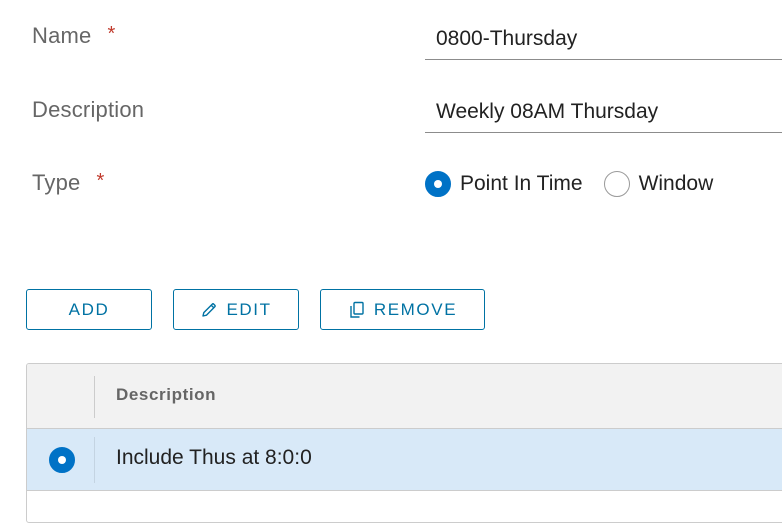 Image resolution: width=782 pixels, height=523 pixels. I want to click on type-label-text: Type, so click(56, 182).